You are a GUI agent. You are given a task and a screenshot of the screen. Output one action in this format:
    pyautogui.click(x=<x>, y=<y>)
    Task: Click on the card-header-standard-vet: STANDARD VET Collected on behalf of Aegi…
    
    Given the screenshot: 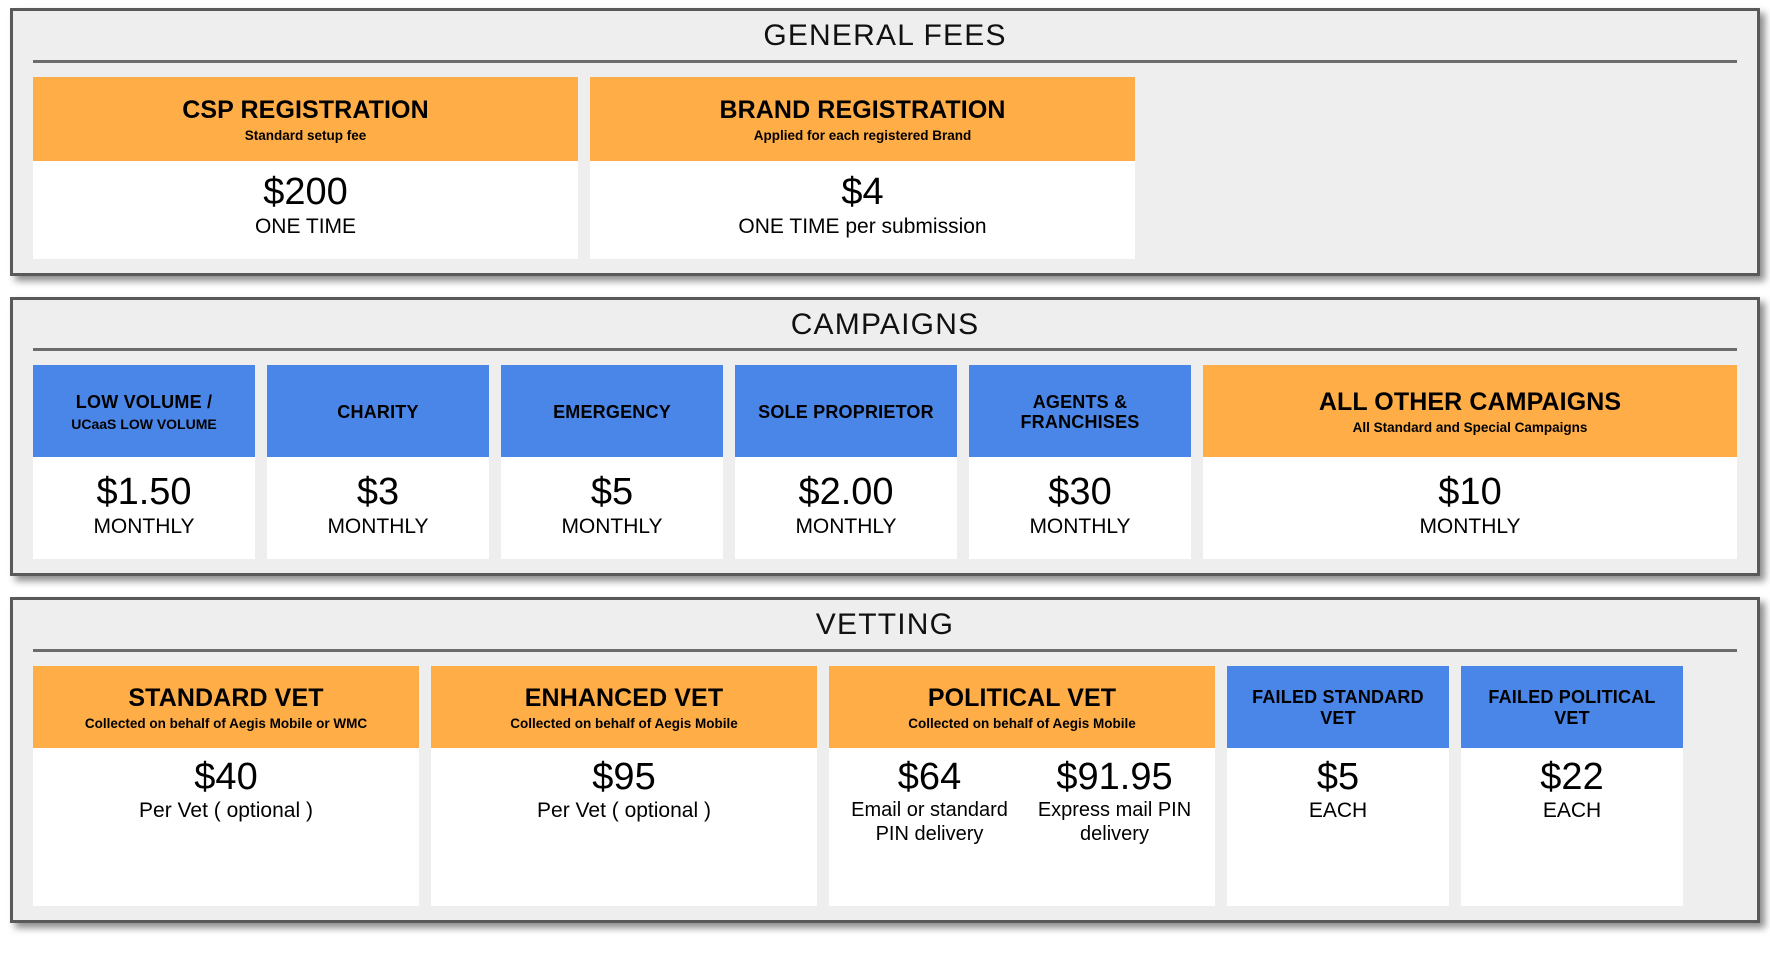 What is the action you would take?
    pyautogui.click(x=226, y=706)
    